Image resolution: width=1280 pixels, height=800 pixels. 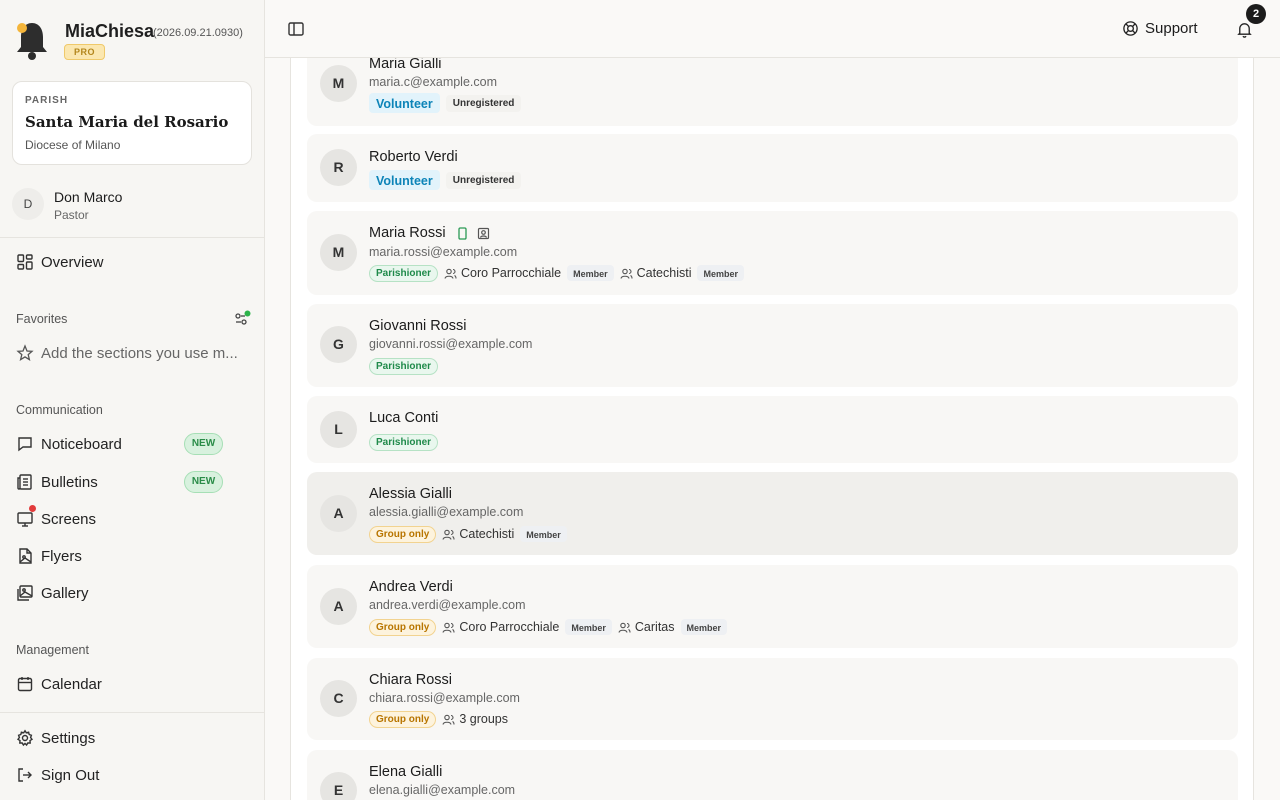 What do you see at coordinates (483, 233) in the screenshot?
I see `contact-card-icon` at bounding box center [483, 233].